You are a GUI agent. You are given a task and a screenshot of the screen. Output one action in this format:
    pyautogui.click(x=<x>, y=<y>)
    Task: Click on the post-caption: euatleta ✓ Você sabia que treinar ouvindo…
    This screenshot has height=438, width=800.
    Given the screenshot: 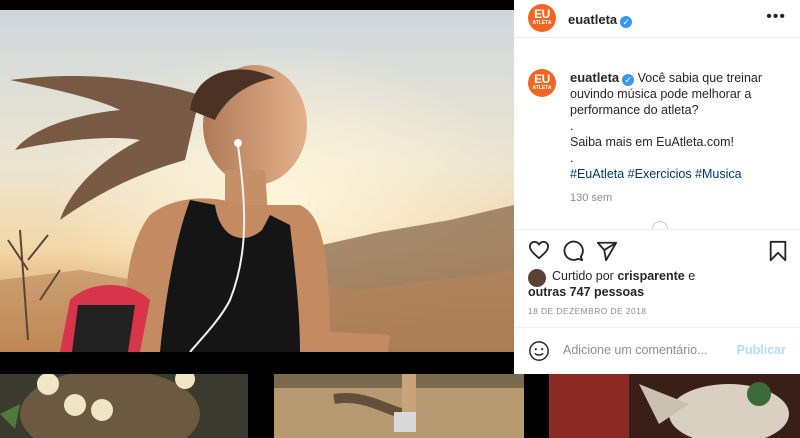 What is the action you would take?
    pyautogui.click(x=677, y=126)
    